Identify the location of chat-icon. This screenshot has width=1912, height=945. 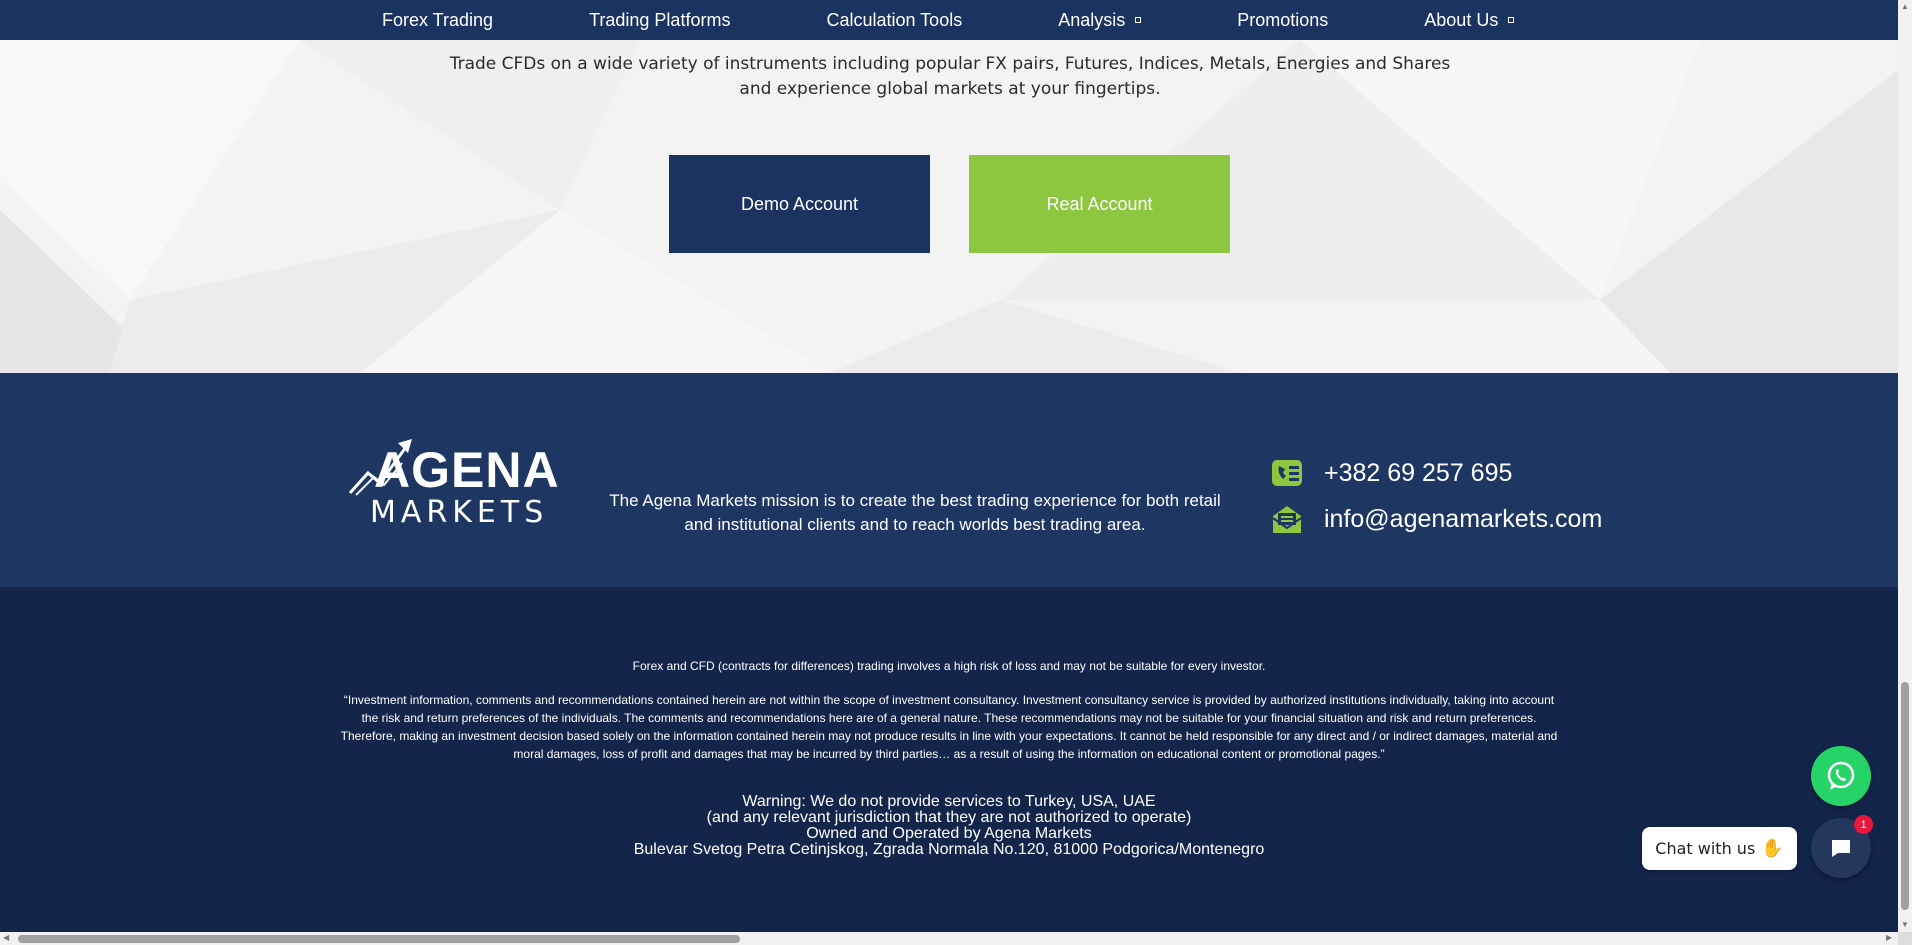
(1841, 848).